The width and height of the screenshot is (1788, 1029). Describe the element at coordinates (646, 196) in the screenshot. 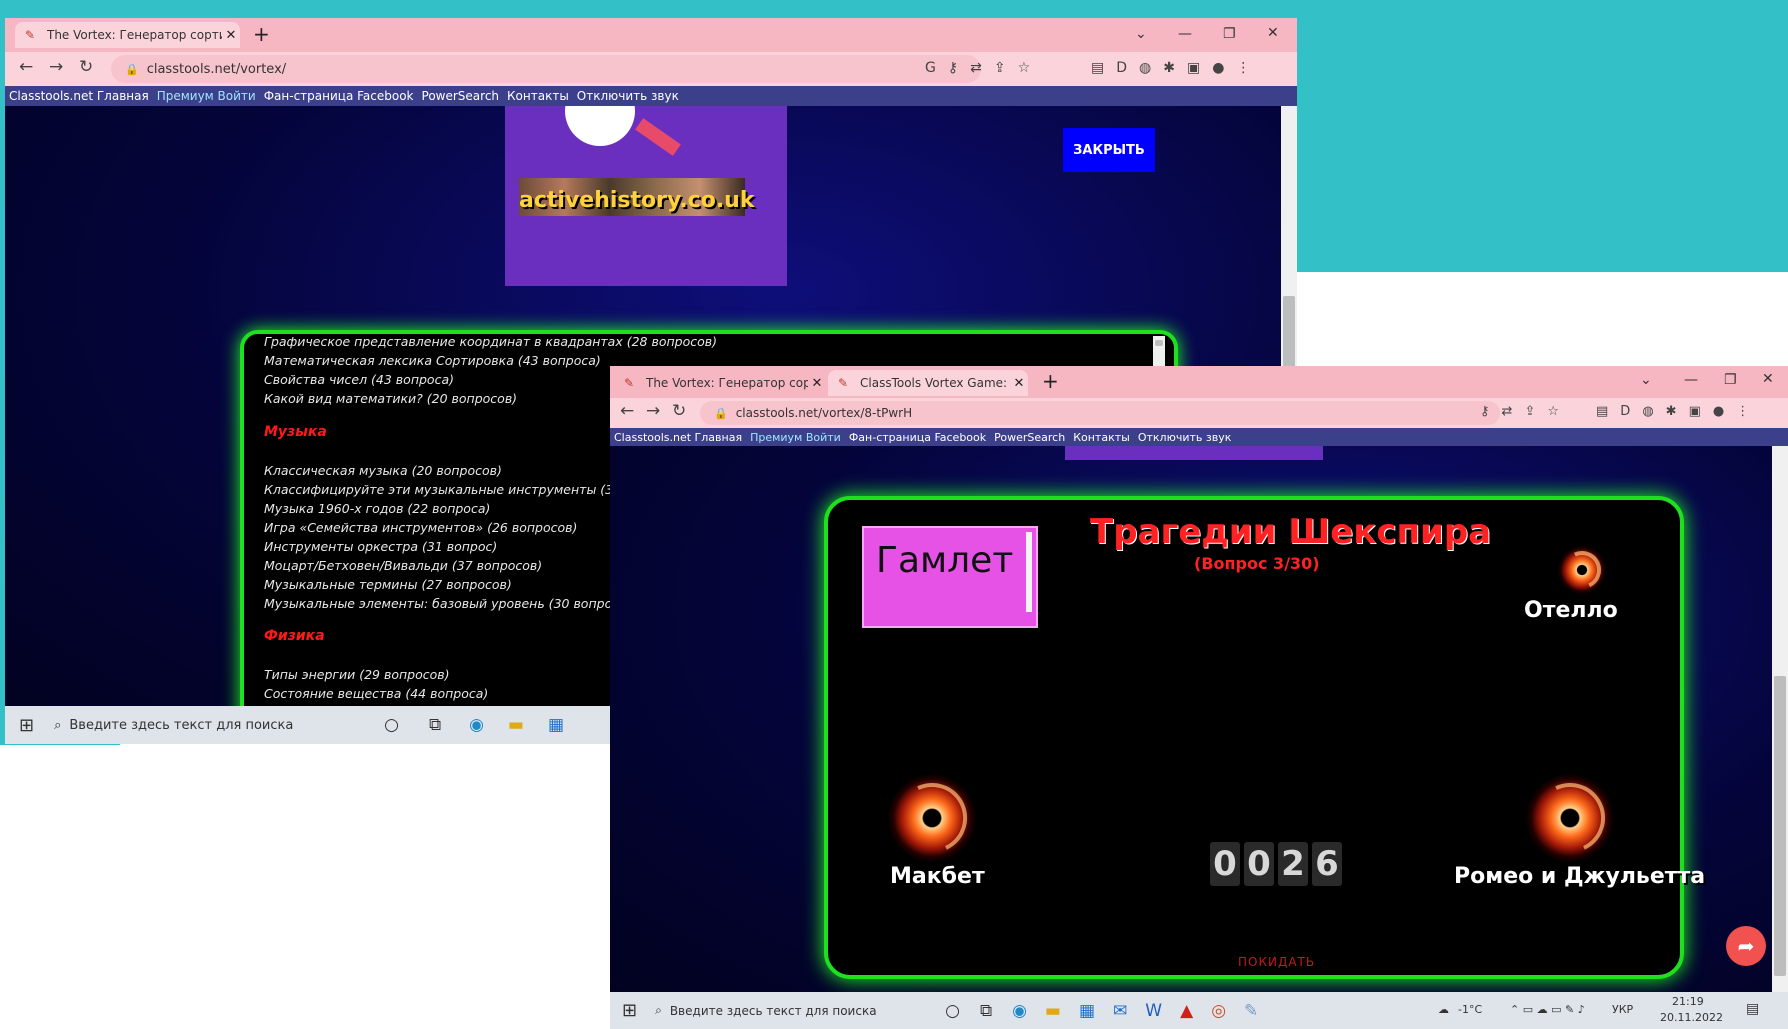

I see `activehistory-logo: activehistory.co.uk` at that location.